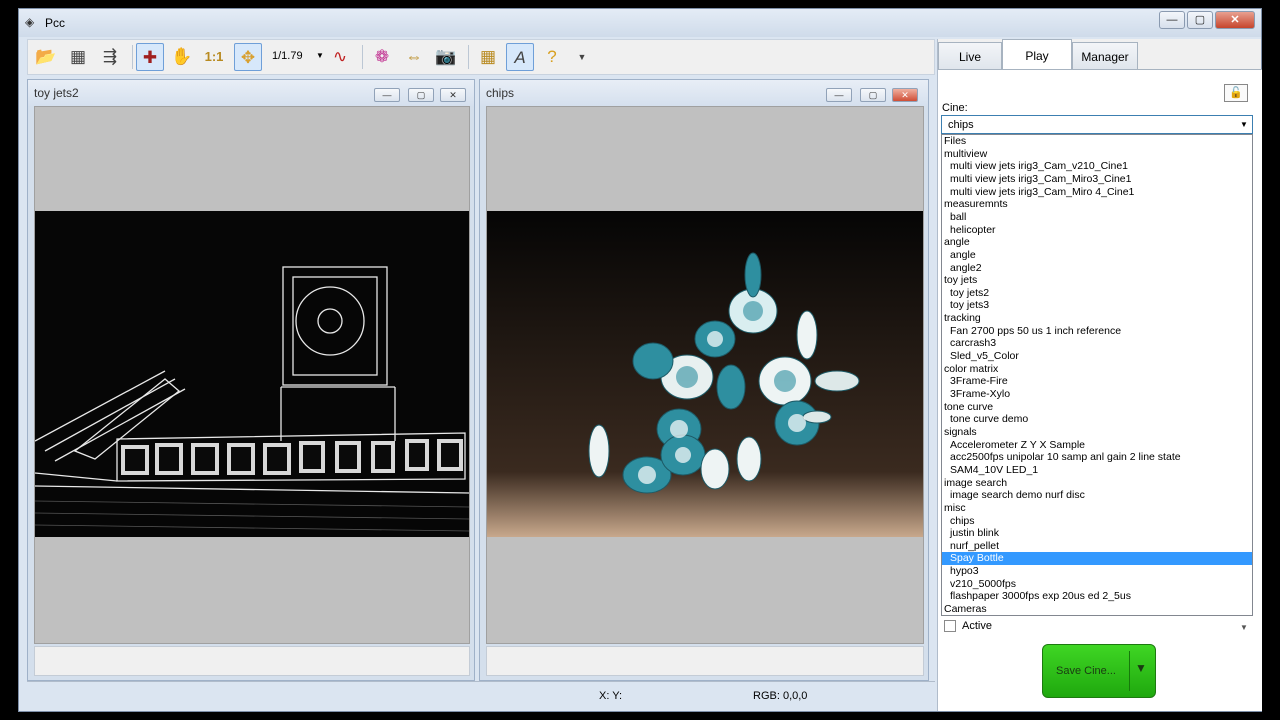 This screenshot has height=720, width=1280. Describe the element at coordinates (46, 57) in the screenshot. I see `open-folder-icon: 📂` at that location.